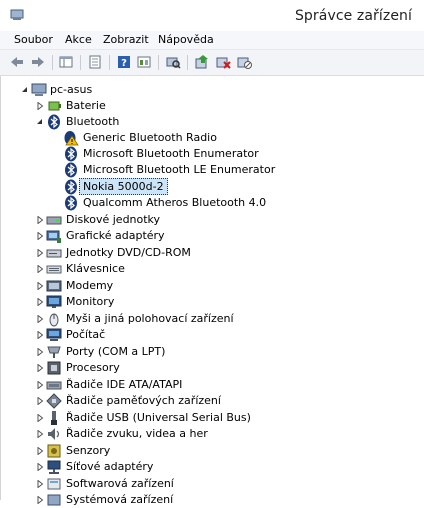 This screenshot has width=424, height=508. I want to click on tree-item-label: Myši a jiná polohovací zařízení, so click(150, 318).